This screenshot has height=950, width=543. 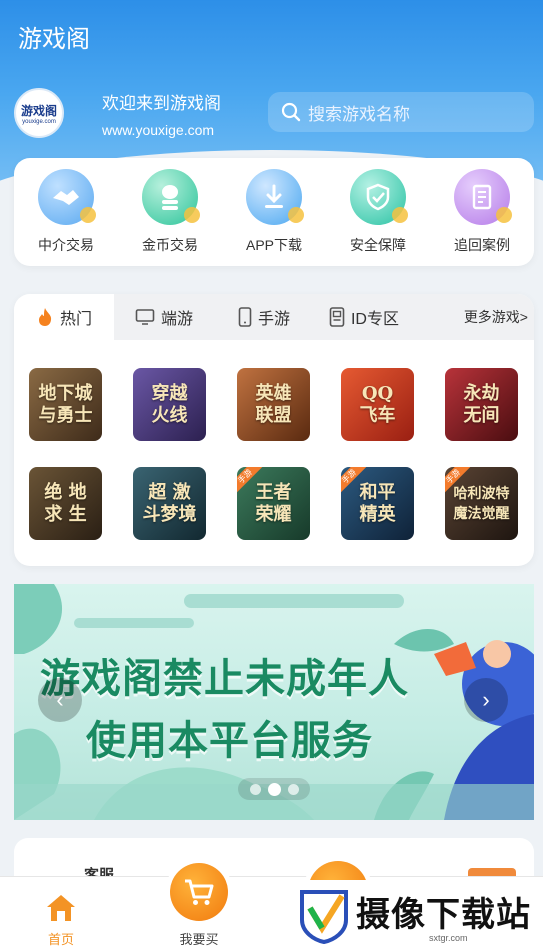 I want to click on game-title: 超 激斗梦境, so click(x=169, y=503).